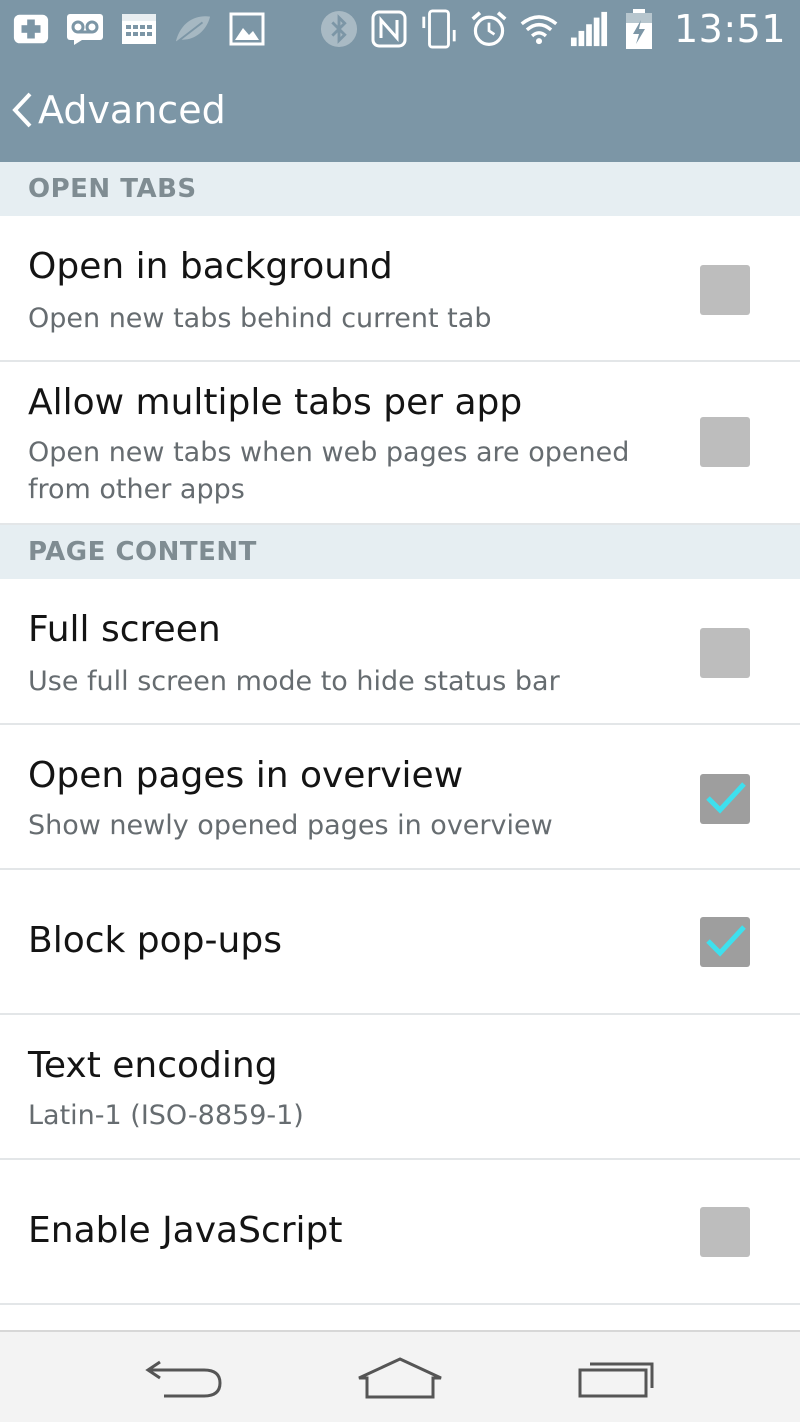 This screenshot has height=1422, width=800. I want to click on setting-summary-line1: Open new tabs when web pages are opened, so click(329, 452).